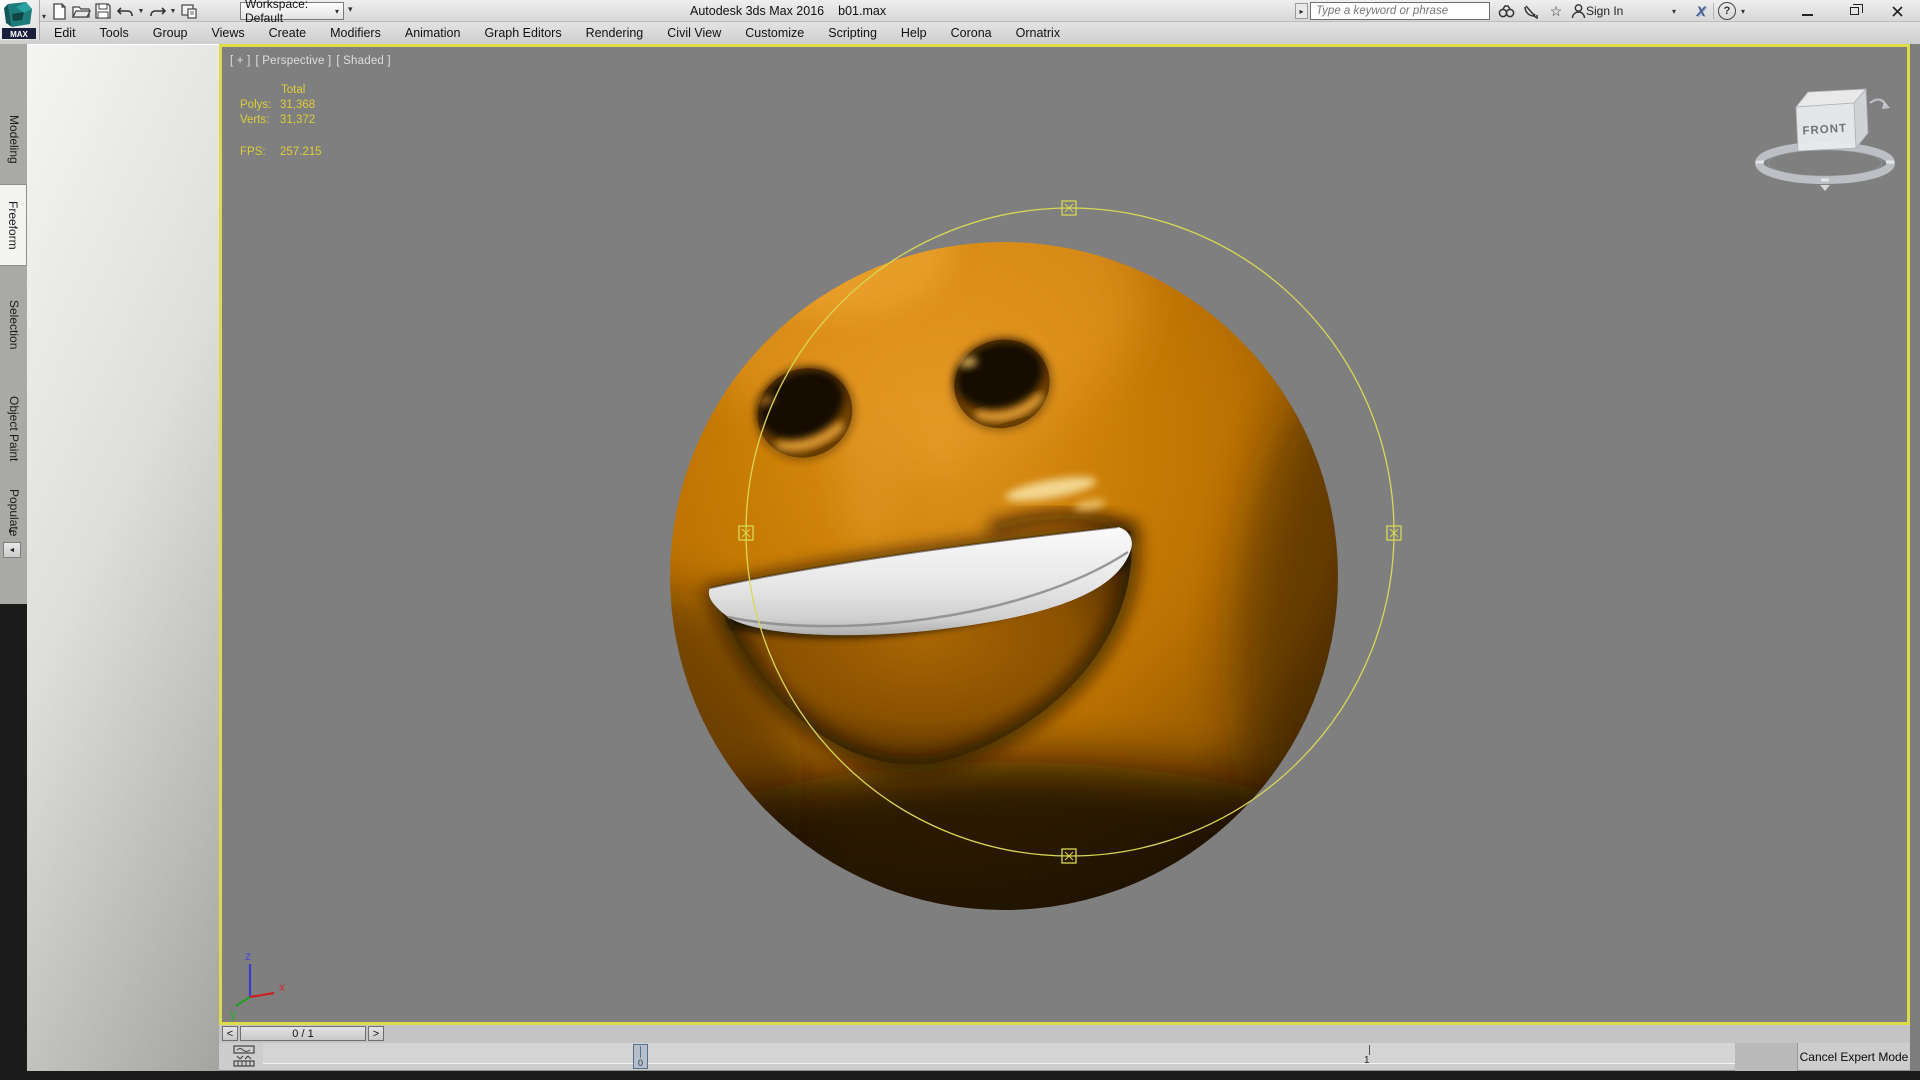 The width and height of the screenshot is (1920, 1080). I want to click on track-bar: 0 1 Cancel Expert Mode, so click(1064, 1057).